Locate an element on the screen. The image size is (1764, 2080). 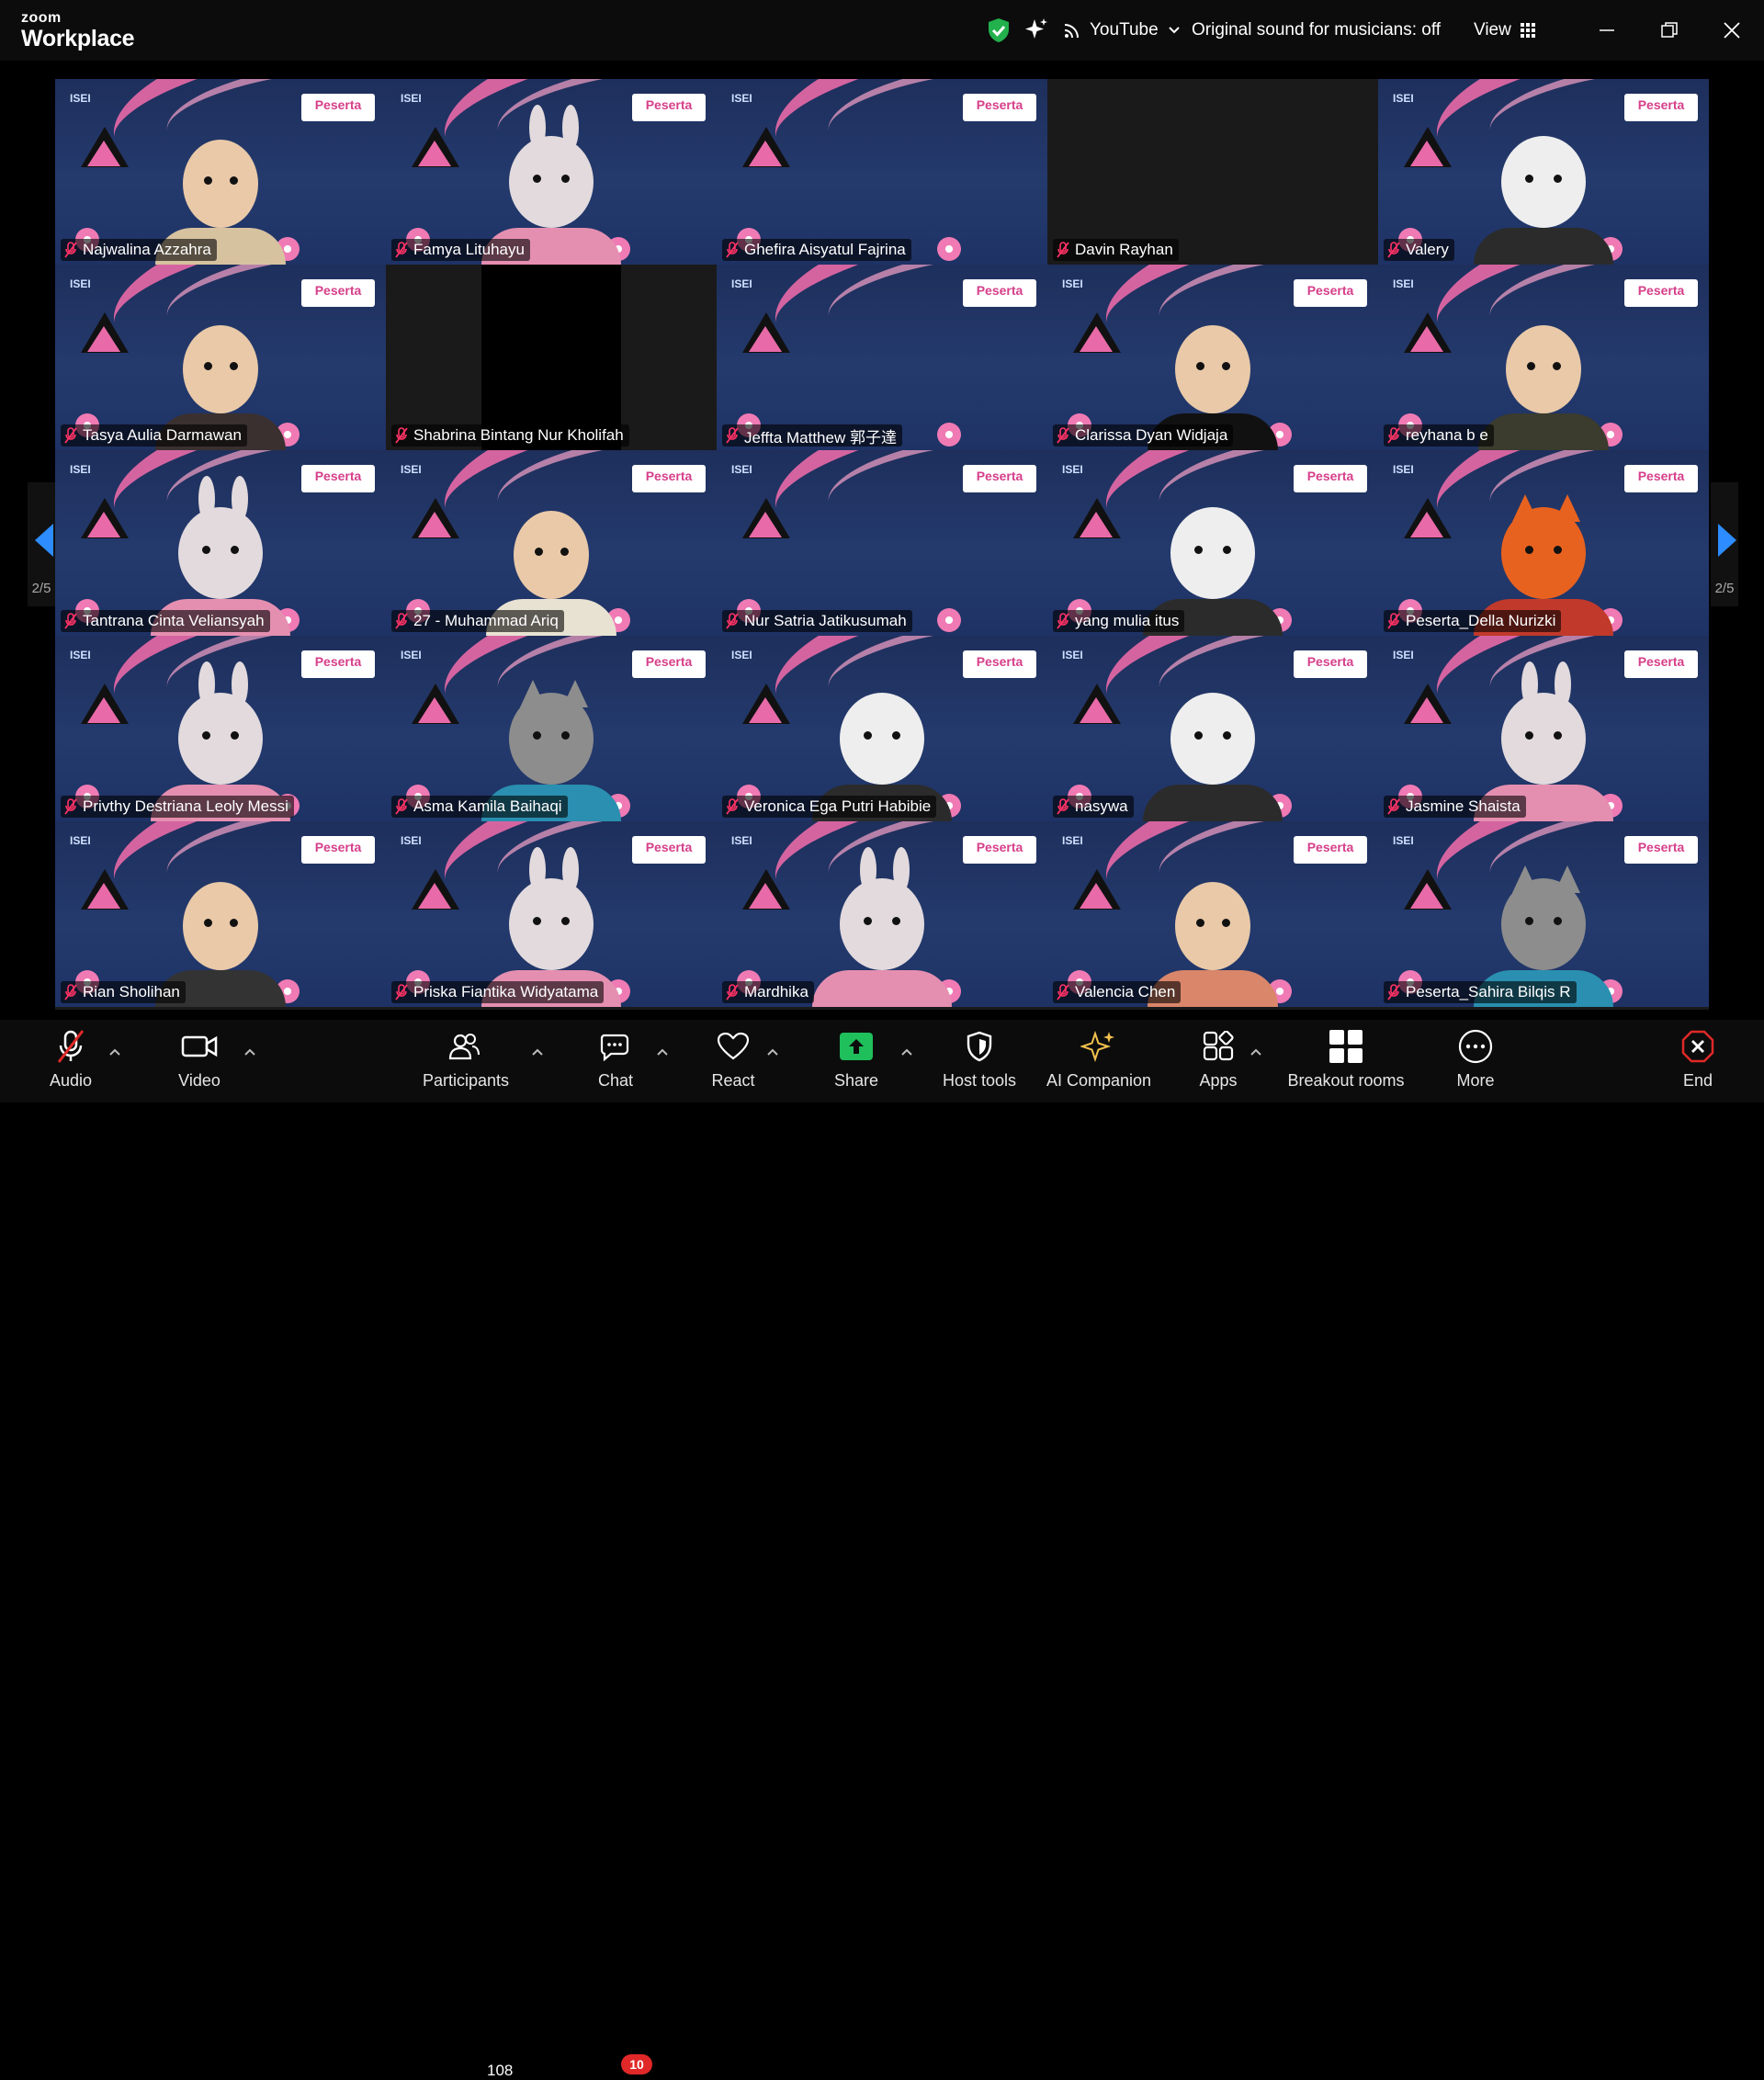
video-camera-icon is located at coordinates (199, 1046).